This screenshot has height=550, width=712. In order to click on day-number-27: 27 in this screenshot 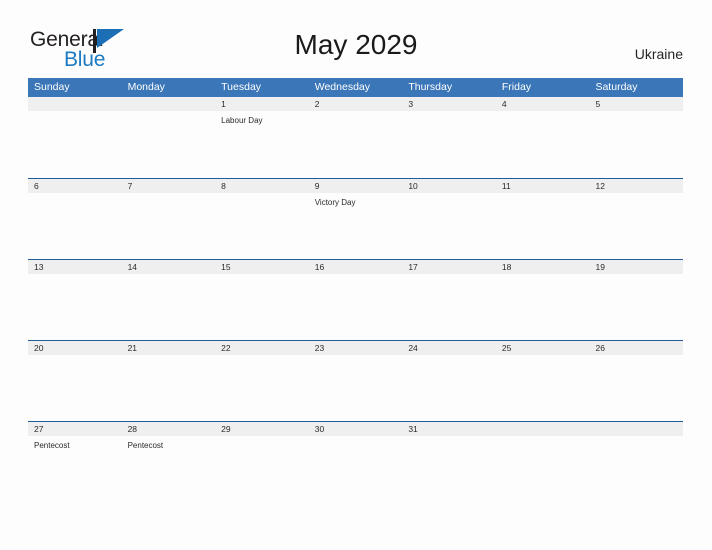, I will do `click(75, 429)`.